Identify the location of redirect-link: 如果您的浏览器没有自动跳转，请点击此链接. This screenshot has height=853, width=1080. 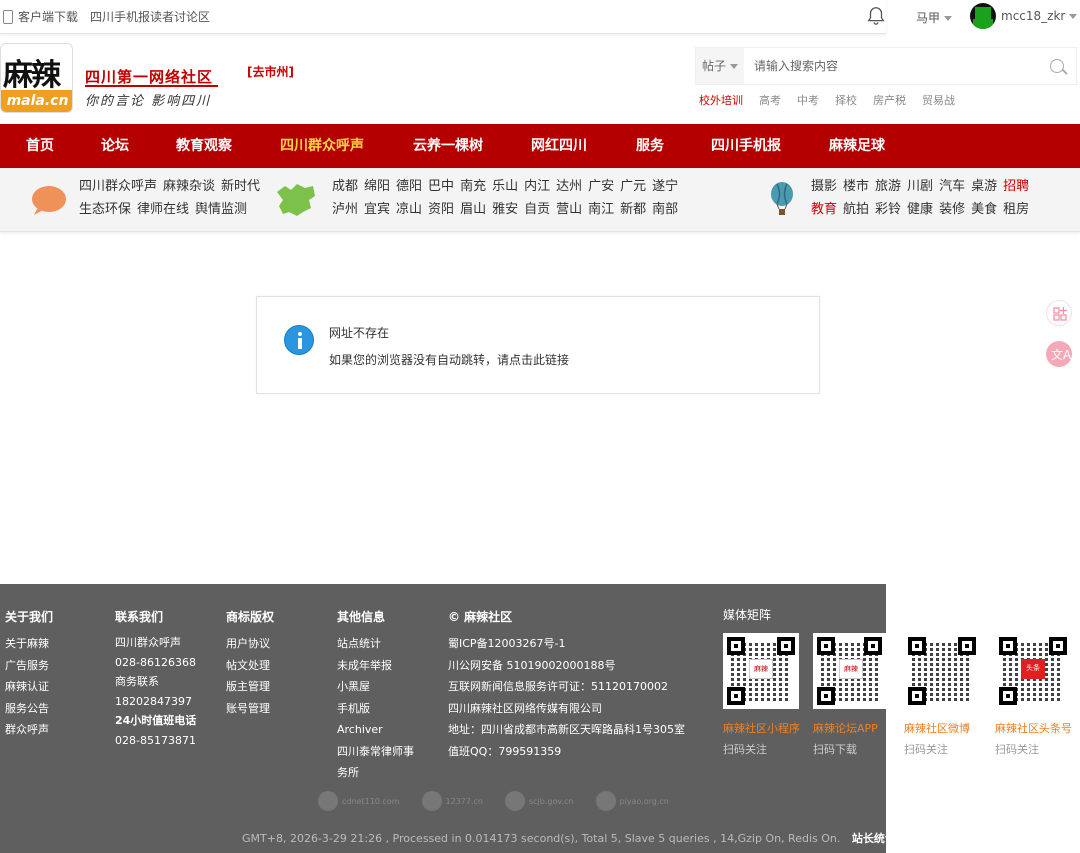
(449, 359).